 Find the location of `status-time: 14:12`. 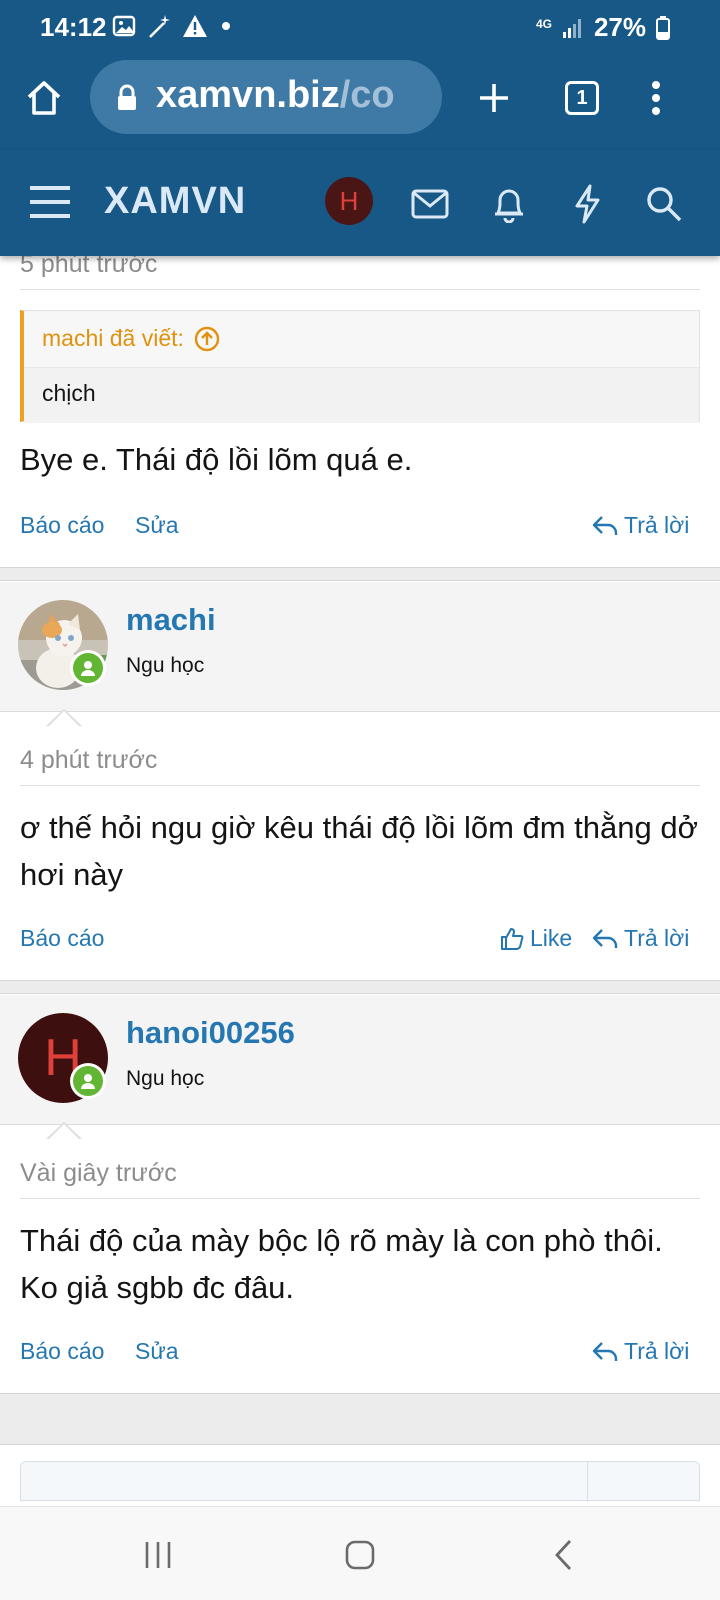

status-time: 14:12 is located at coordinates (73, 27).